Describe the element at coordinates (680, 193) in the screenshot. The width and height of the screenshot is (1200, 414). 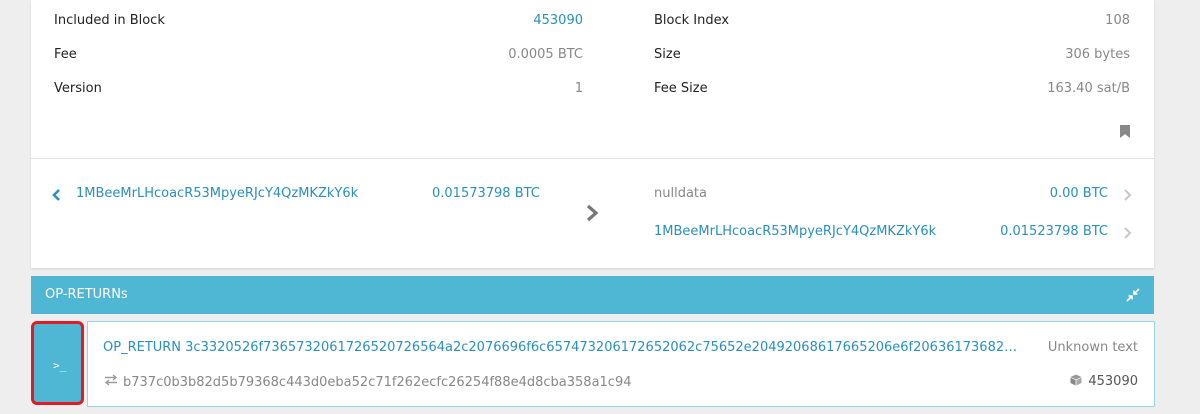
I see `output-1-address: nulldata` at that location.